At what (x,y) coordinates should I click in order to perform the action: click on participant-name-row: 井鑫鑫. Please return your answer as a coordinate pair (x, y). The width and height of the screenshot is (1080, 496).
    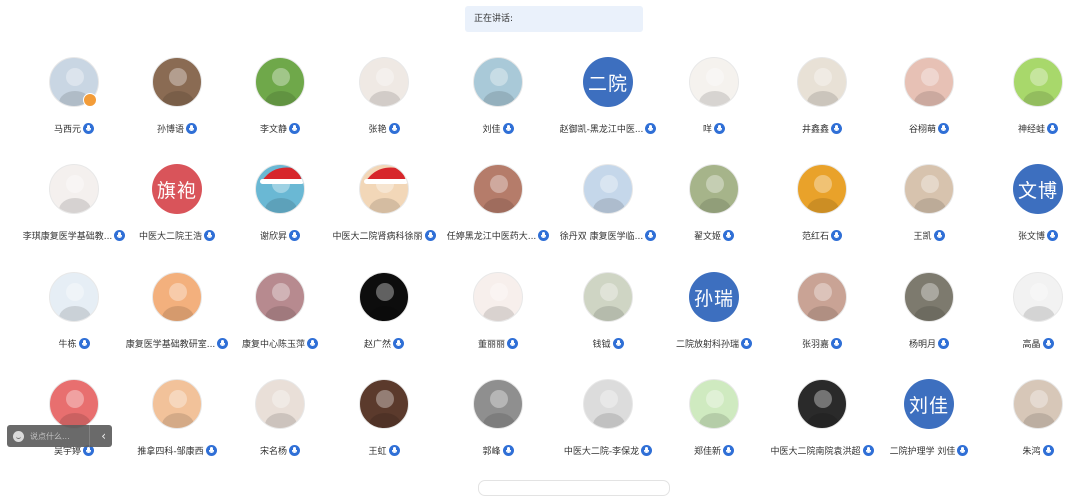
    Looking at the image, I should click on (822, 128).